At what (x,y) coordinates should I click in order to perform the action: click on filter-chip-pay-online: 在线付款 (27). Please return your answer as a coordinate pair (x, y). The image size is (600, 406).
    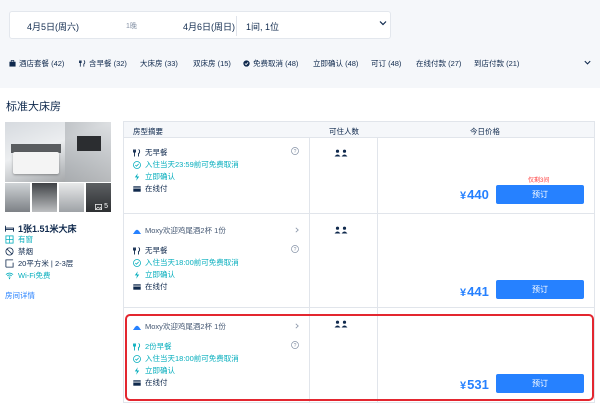
    Looking at the image, I should click on (438, 63).